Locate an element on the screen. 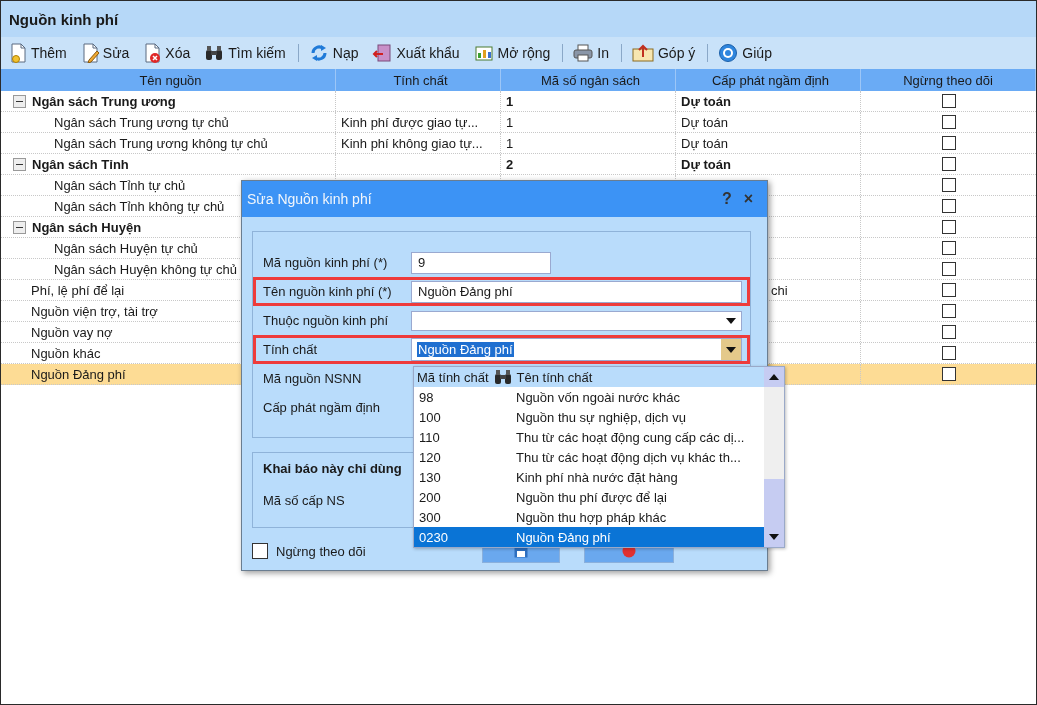  cell-text: Ngân sách Tỉnh tự chủ is located at coordinates (120, 185).